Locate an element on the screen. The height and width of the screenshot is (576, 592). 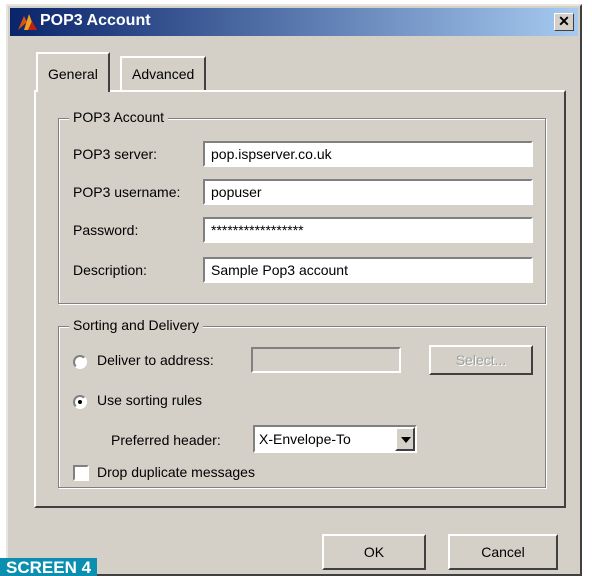
pop3-server-input: pop.ispserver.co.uk is located at coordinates (368, 154).